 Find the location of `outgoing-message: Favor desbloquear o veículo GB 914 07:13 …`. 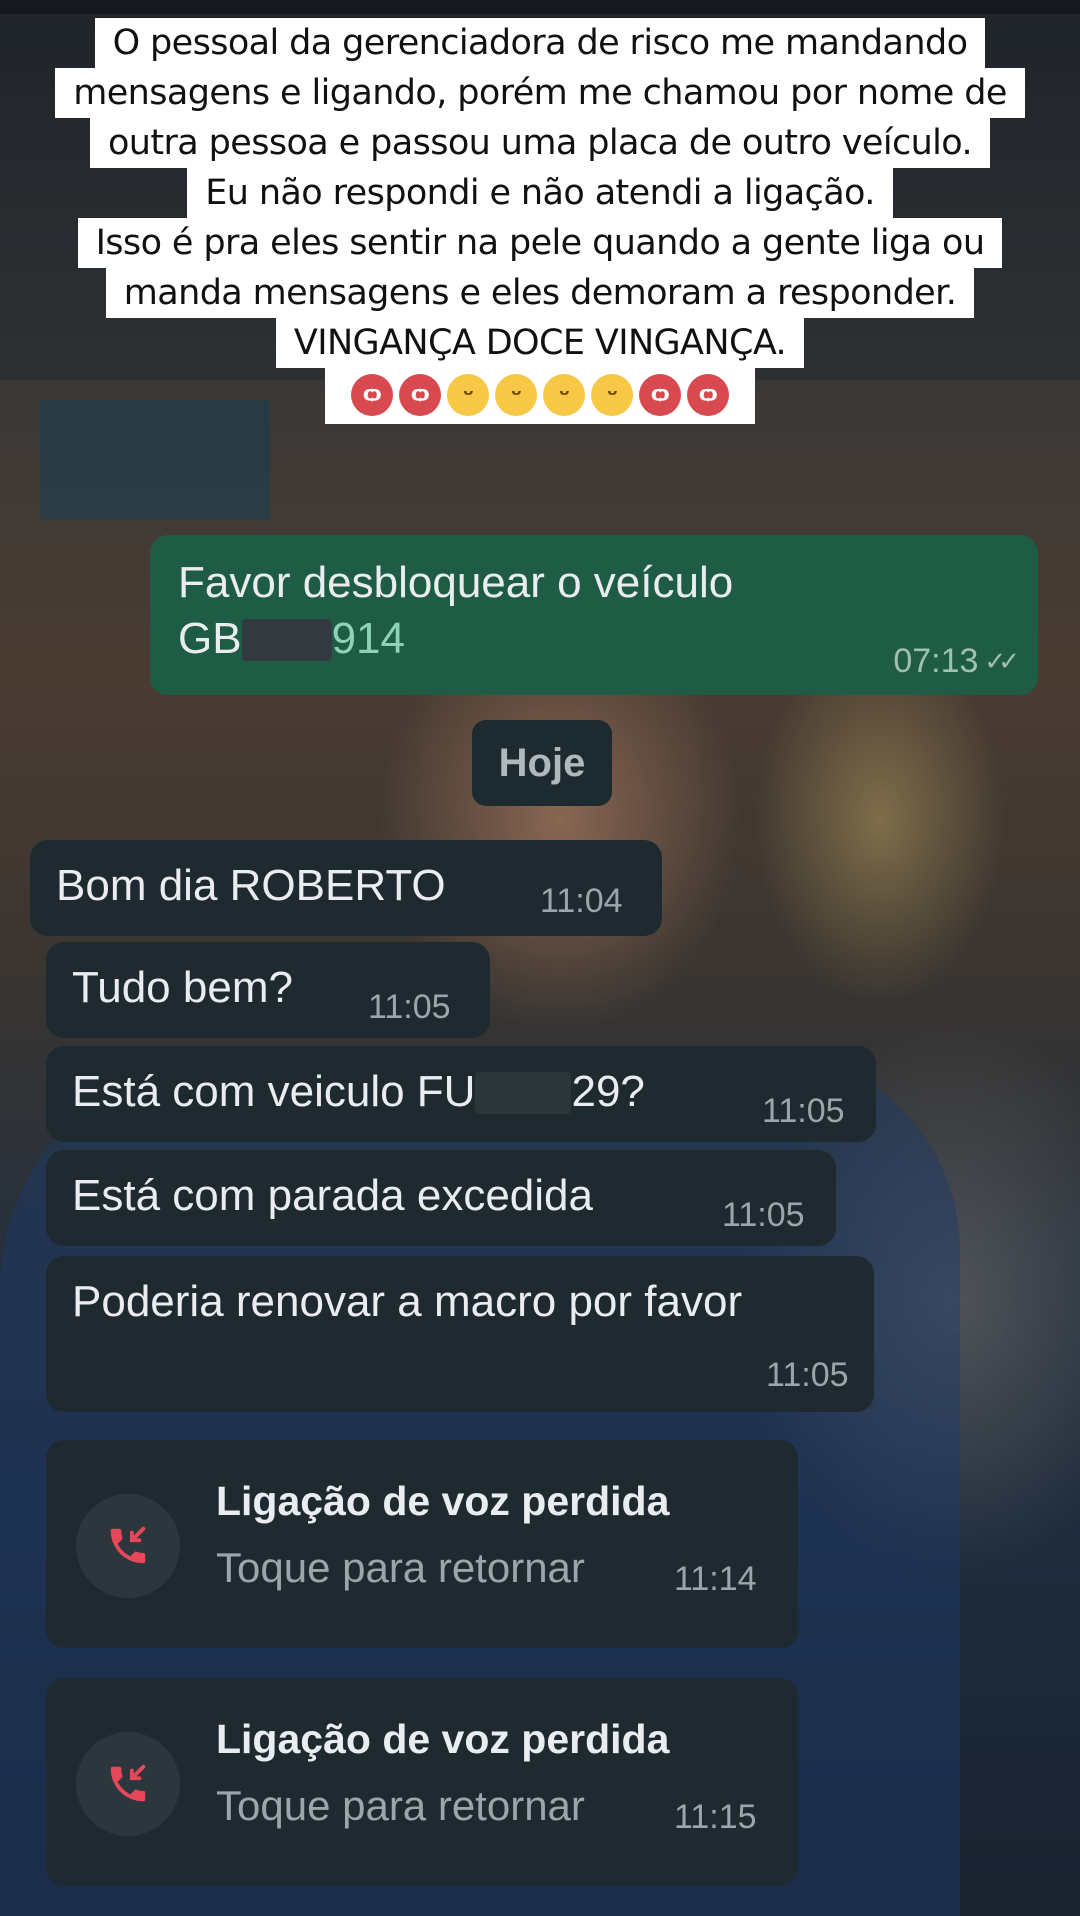

outgoing-message: Favor desbloquear o veículo GB 914 07:13 … is located at coordinates (594, 615).